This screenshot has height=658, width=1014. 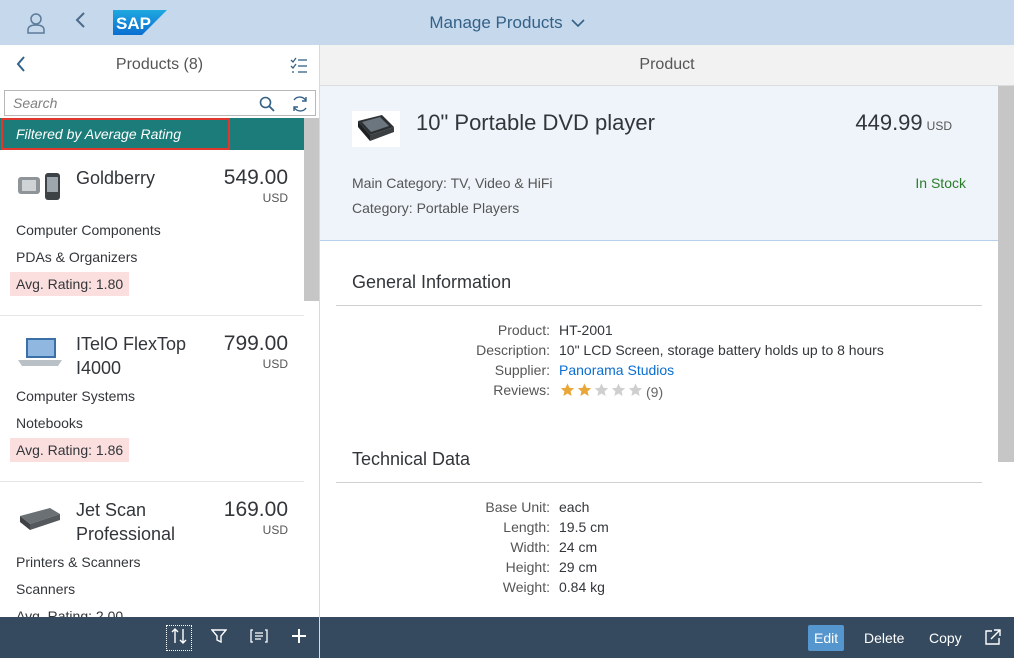 I want to click on supplier-row: Supplier: Panorama Studios, so click(x=659, y=372).